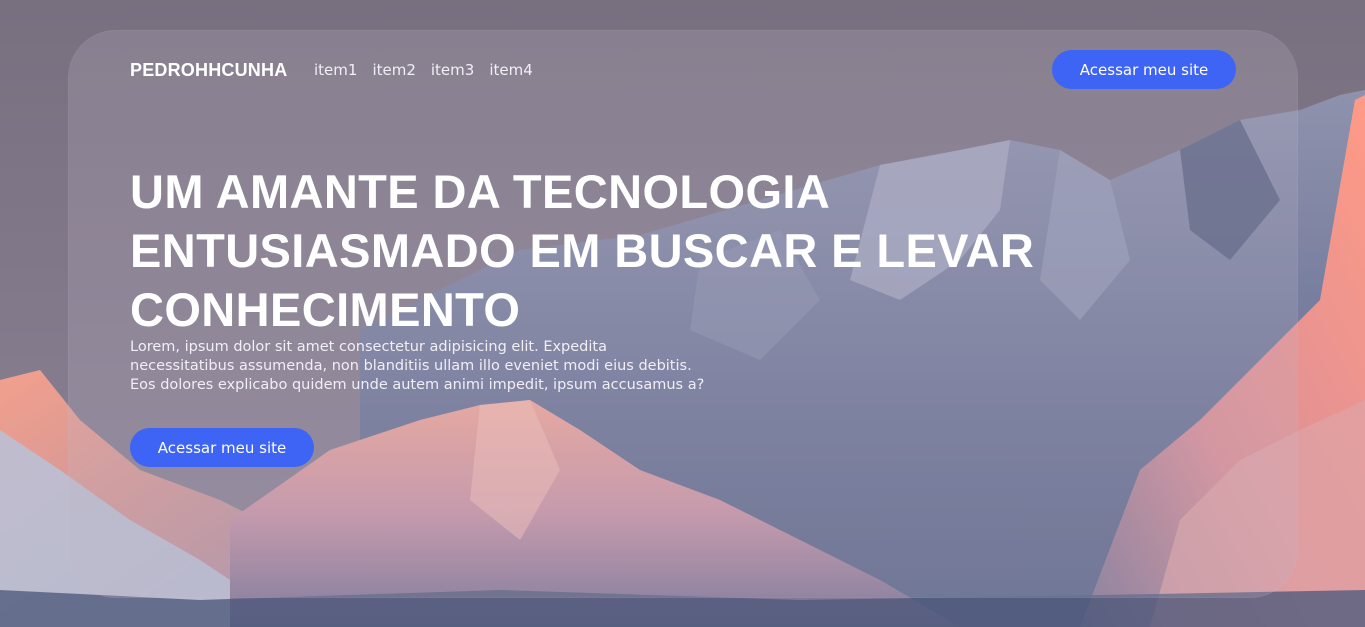  I want to click on brand-logo: PEDROHHCUNHA, so click(208, 70).